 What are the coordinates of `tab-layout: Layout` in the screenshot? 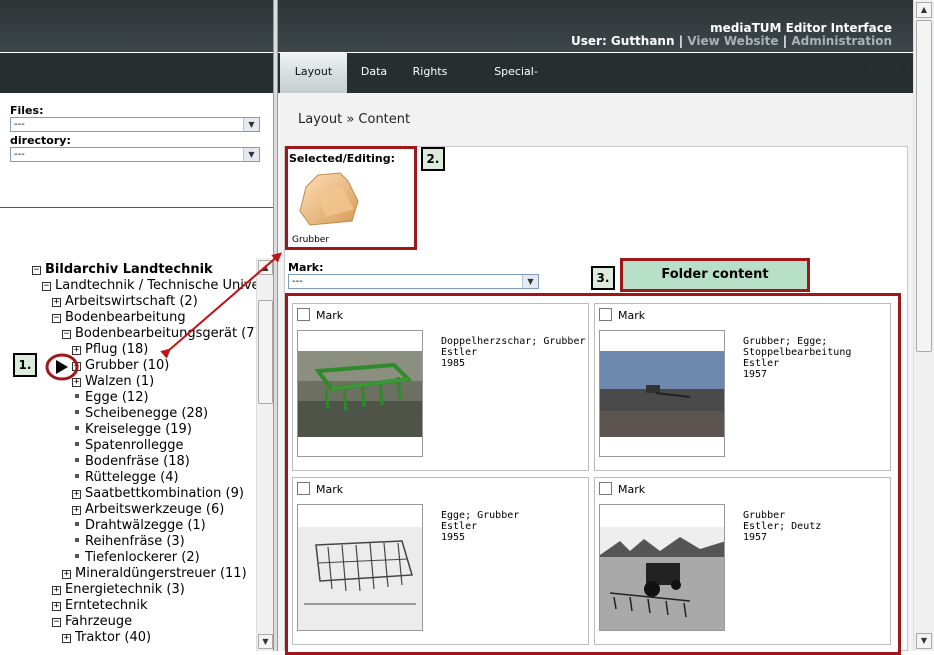 It's located at (313, 73).